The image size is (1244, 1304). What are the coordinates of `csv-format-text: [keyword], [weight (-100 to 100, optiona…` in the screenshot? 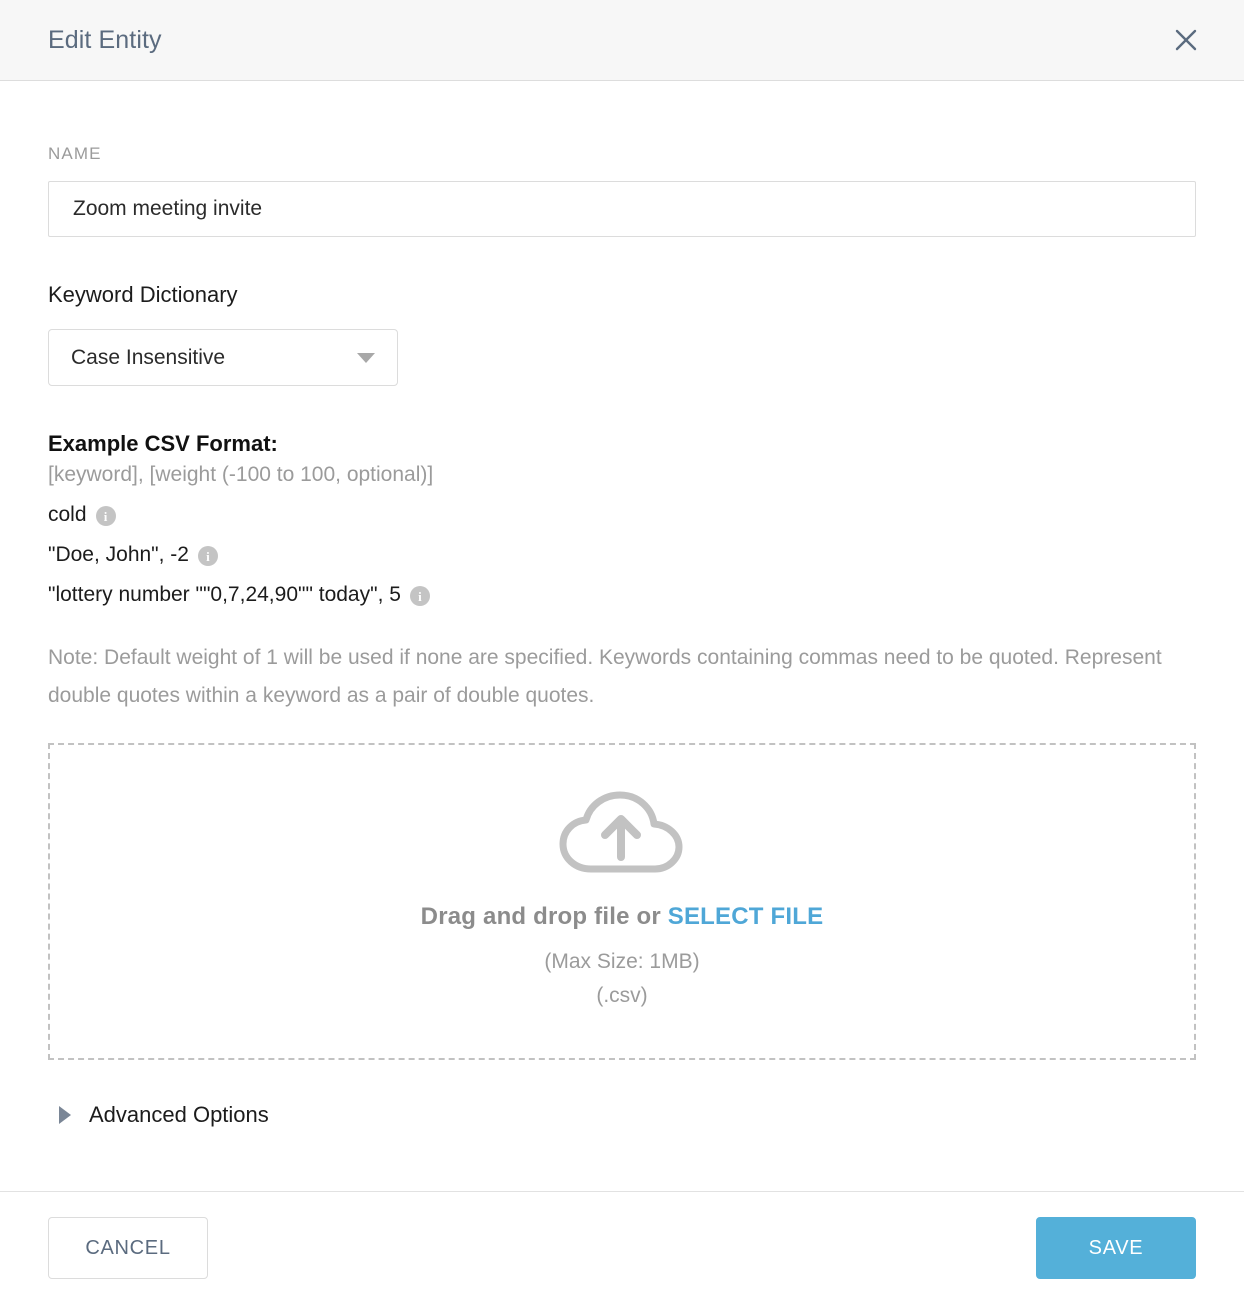 It's located at (241, 474).